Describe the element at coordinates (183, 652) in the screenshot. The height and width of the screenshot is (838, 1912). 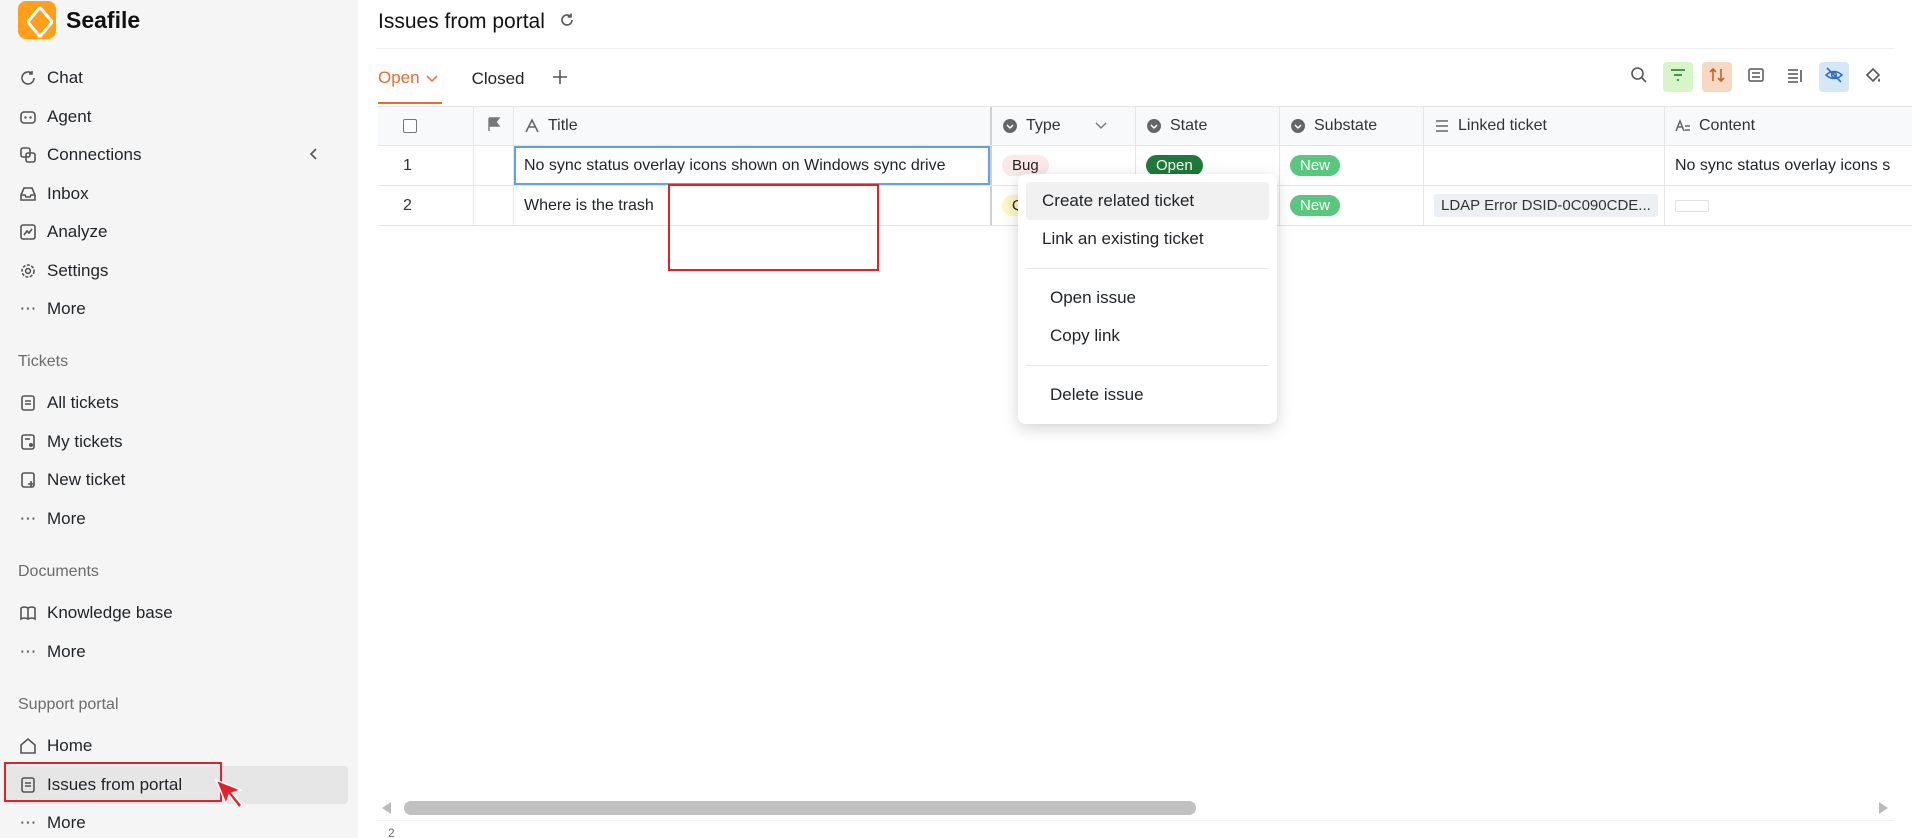
I see `sidebar-item-documents-more: ⋯ More` at that location.